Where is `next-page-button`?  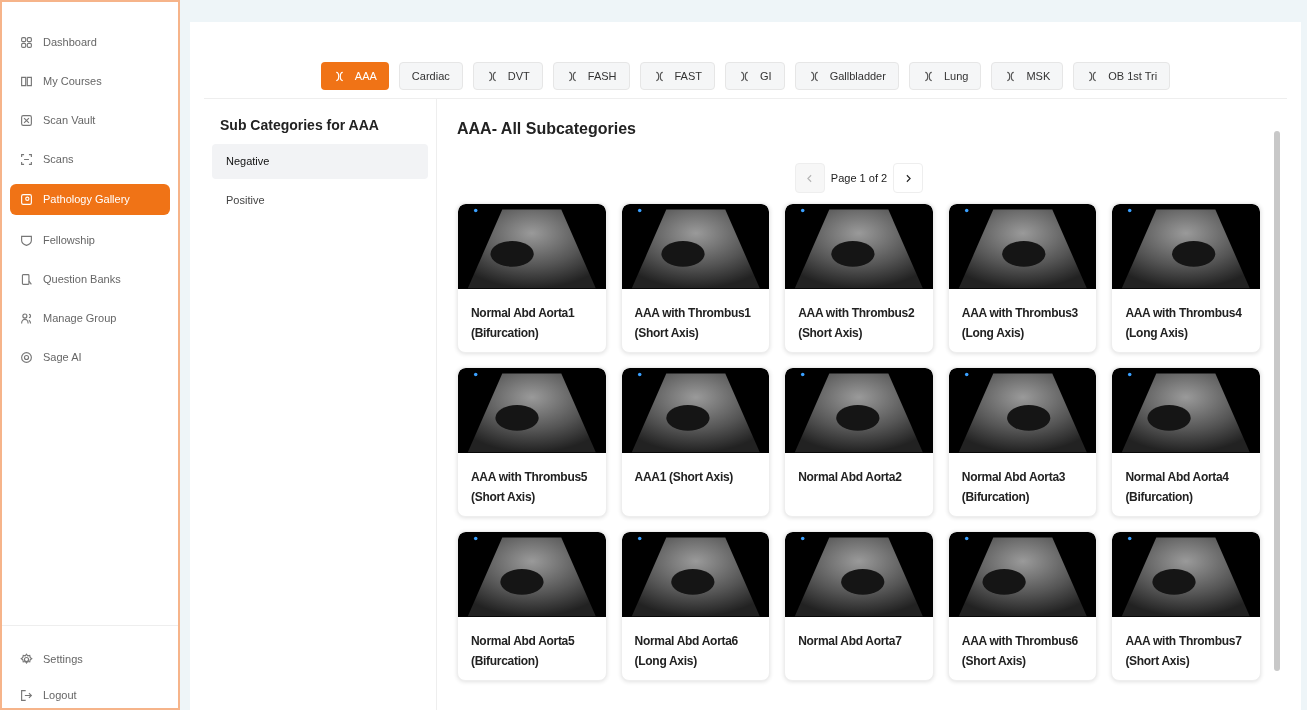 next-page-button is located at coordinates (908, 178).